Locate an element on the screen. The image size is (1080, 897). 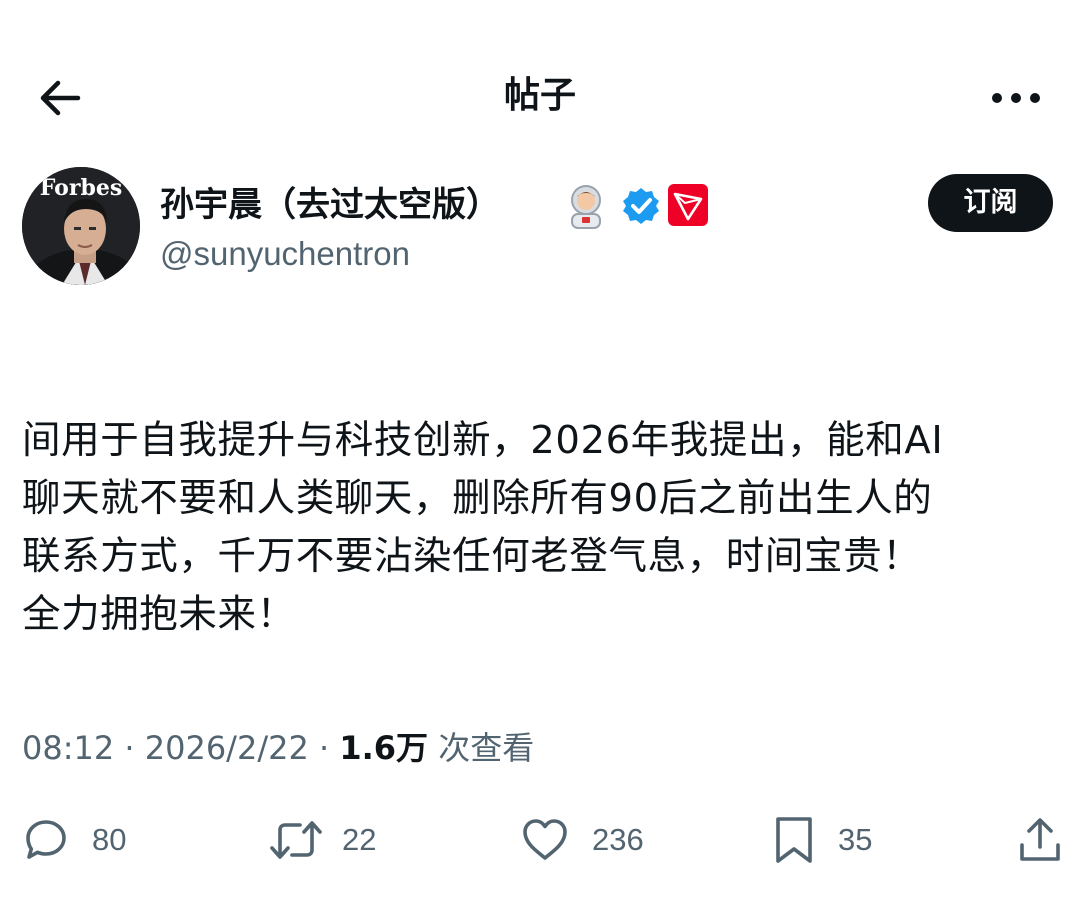
heart-icon is located at coordinates (545, 839).